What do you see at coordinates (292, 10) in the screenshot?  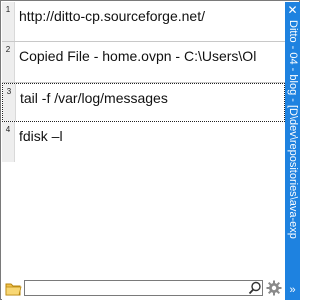 I see `close-icon: ✕` at bounding box center [292, 10].